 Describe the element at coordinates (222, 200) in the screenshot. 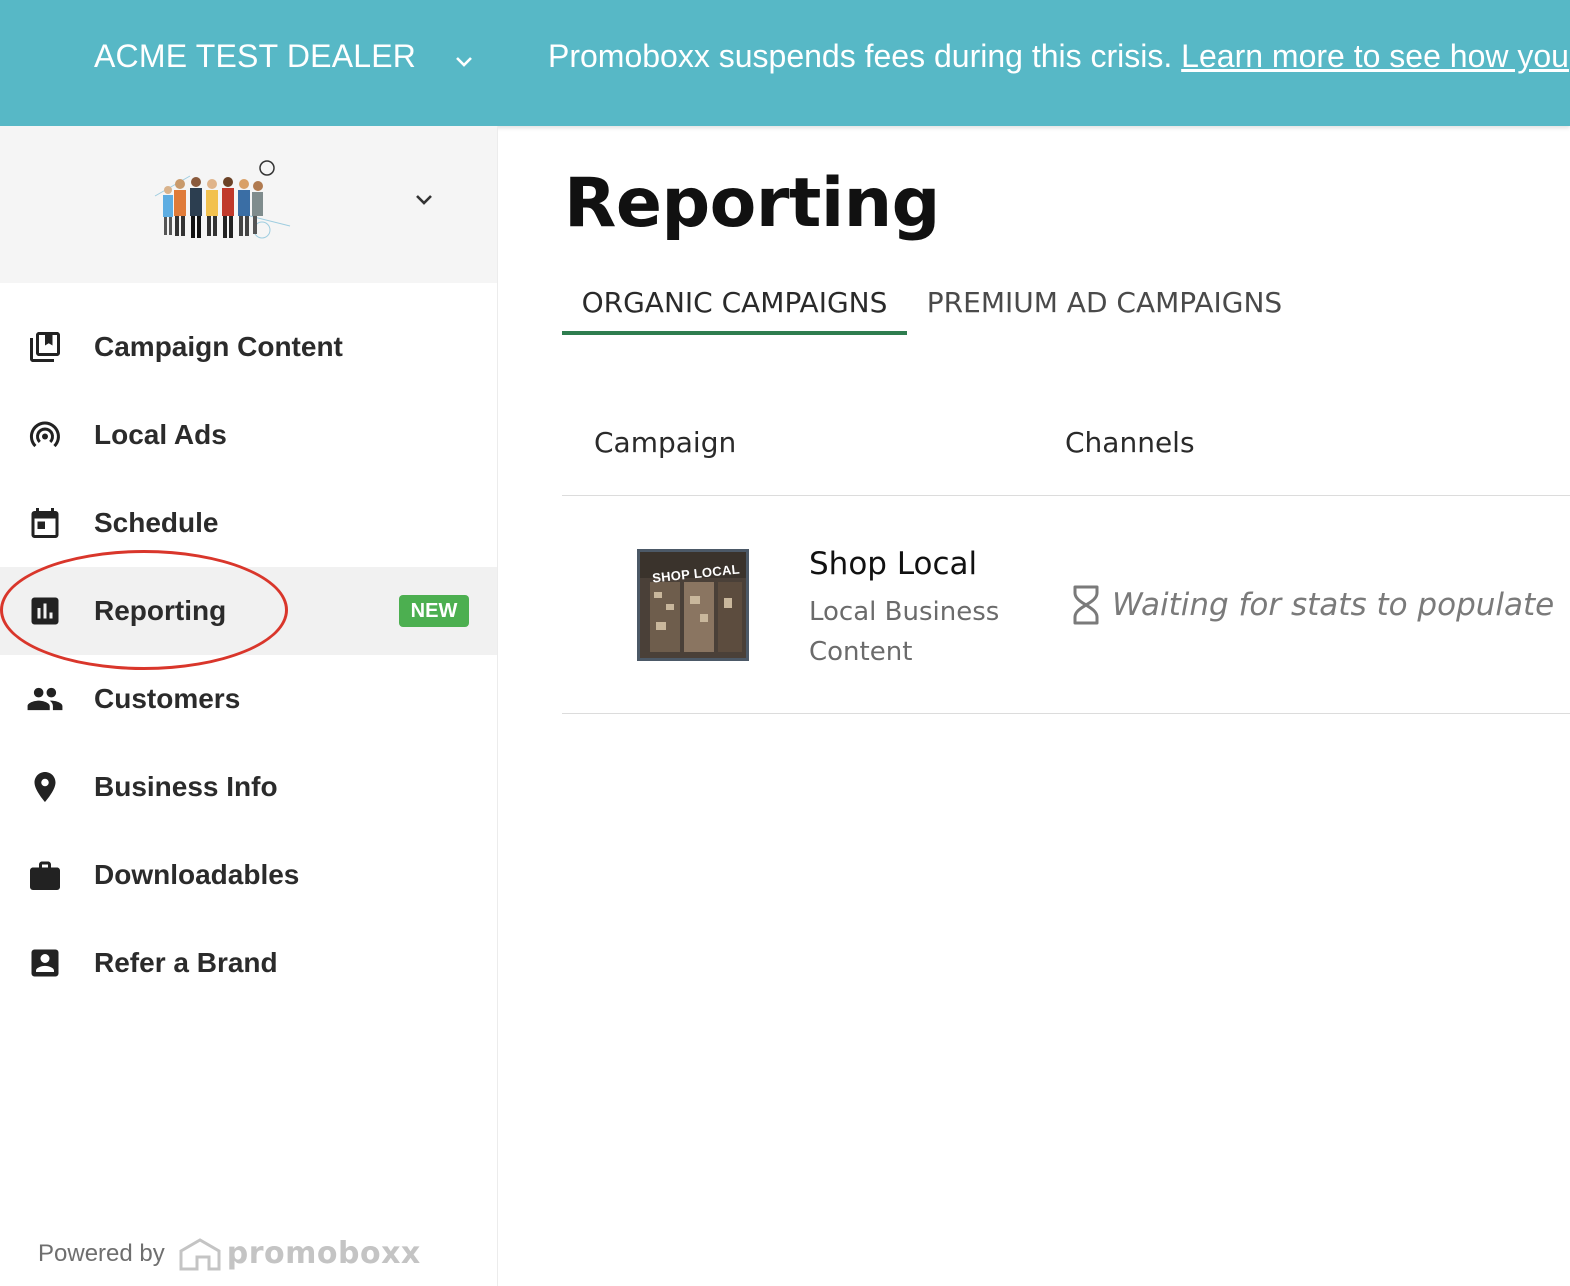

I see `brand-logo-image` at that location.